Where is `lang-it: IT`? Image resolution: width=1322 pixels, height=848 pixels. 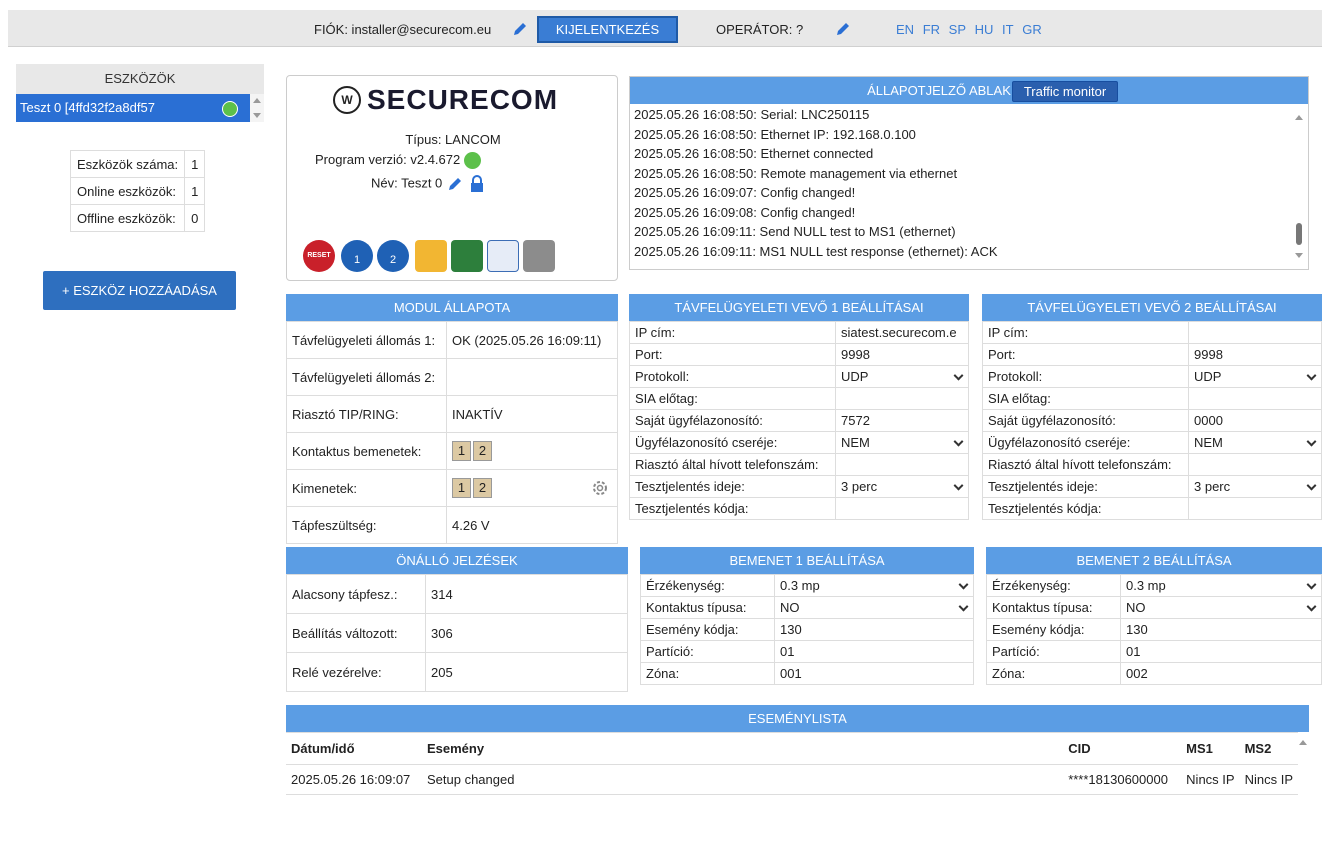
lang-it: IT is located at coordinates (1008, 29).